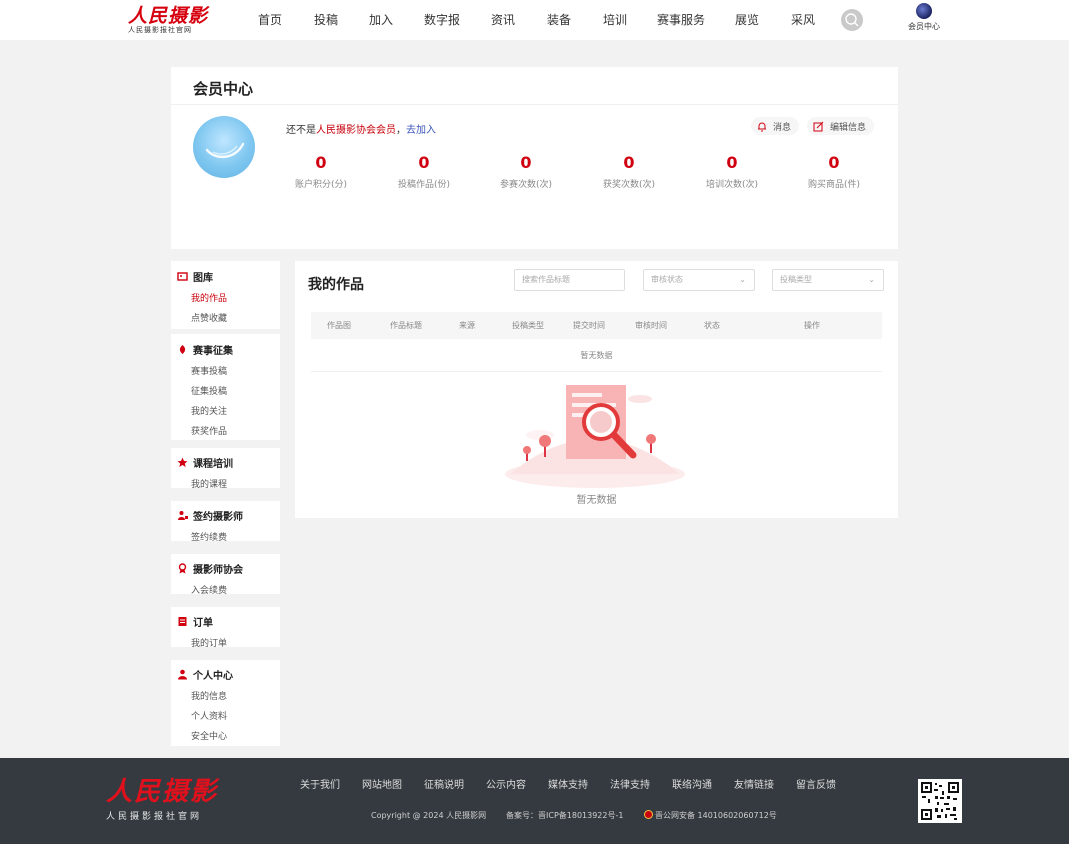 This screenshot has height=844, width=1069. Describe the element at coordinates (924, 11) in the screenshot. I see `member-avatar` at that location.